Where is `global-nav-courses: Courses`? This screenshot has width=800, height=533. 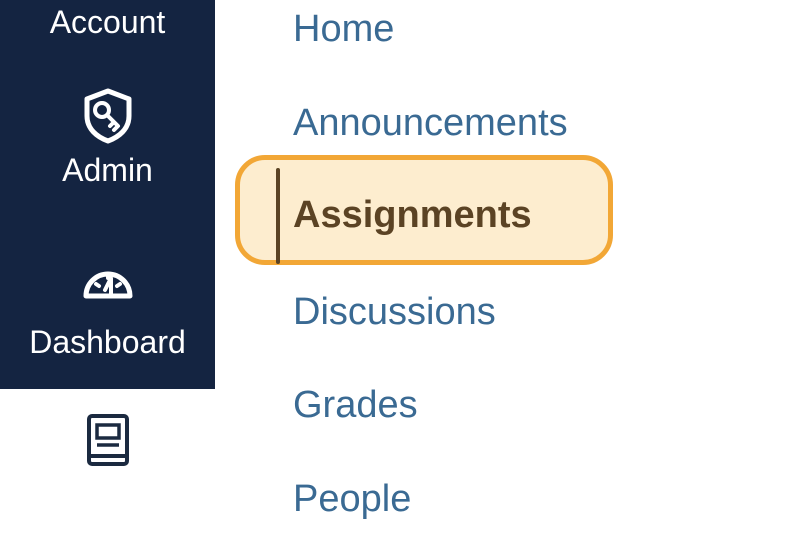 global-nav-courses: Courses is located at coordinates (107, 465).